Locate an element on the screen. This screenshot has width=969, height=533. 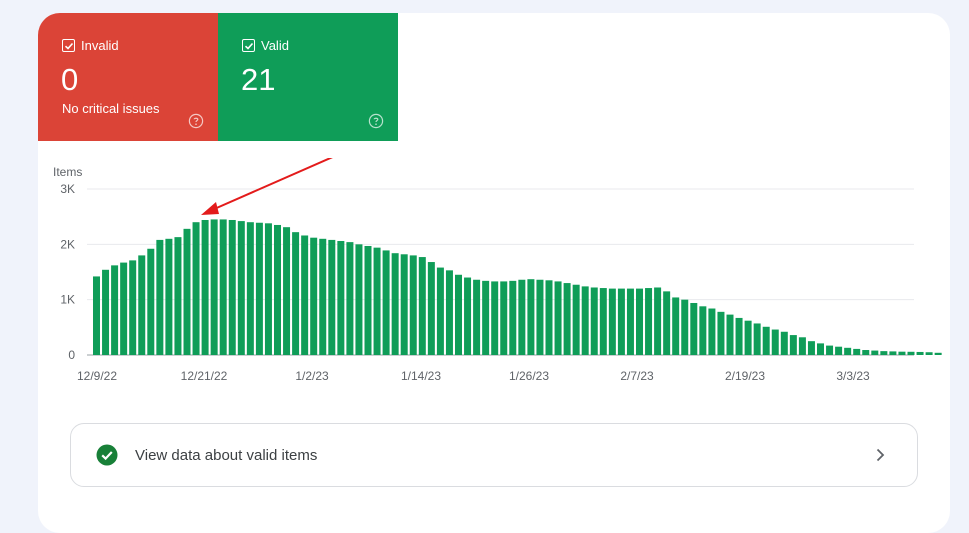
invalid-label: Invalid is located at coordinates (100, 45).